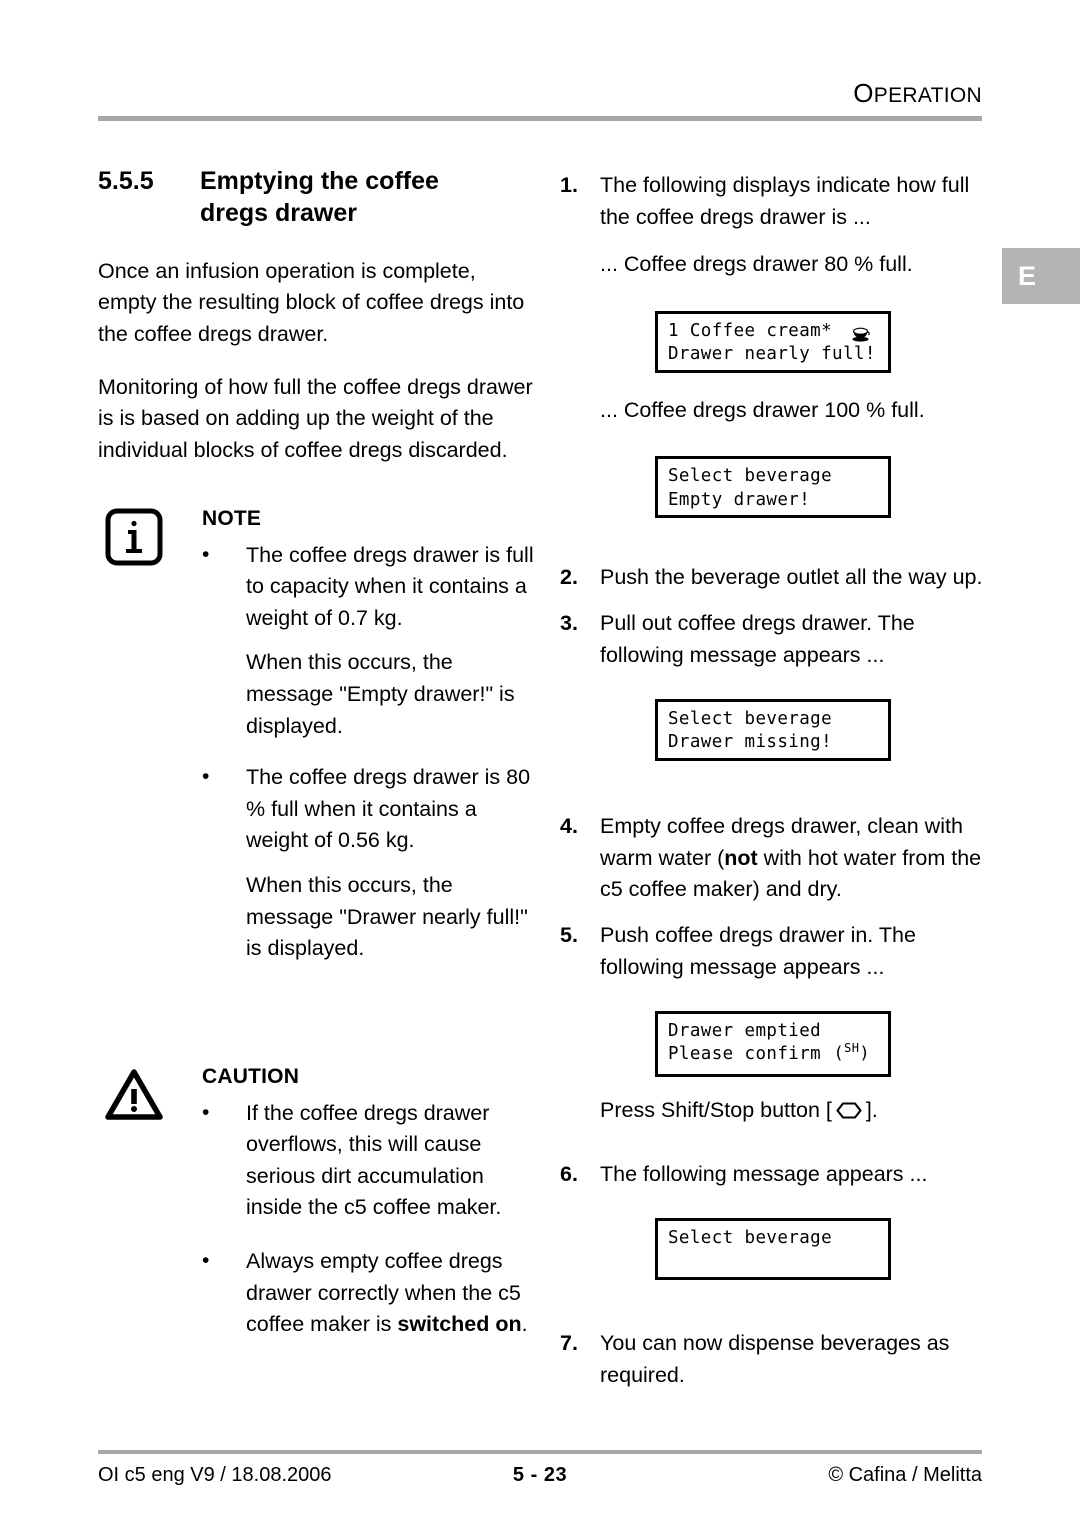  What do you see at coordinates (762, 409) in the screenshot?
I see `caption-100-percent: ... Coffee dregs drawer 100 % full.` at bounding box center [762, 409].